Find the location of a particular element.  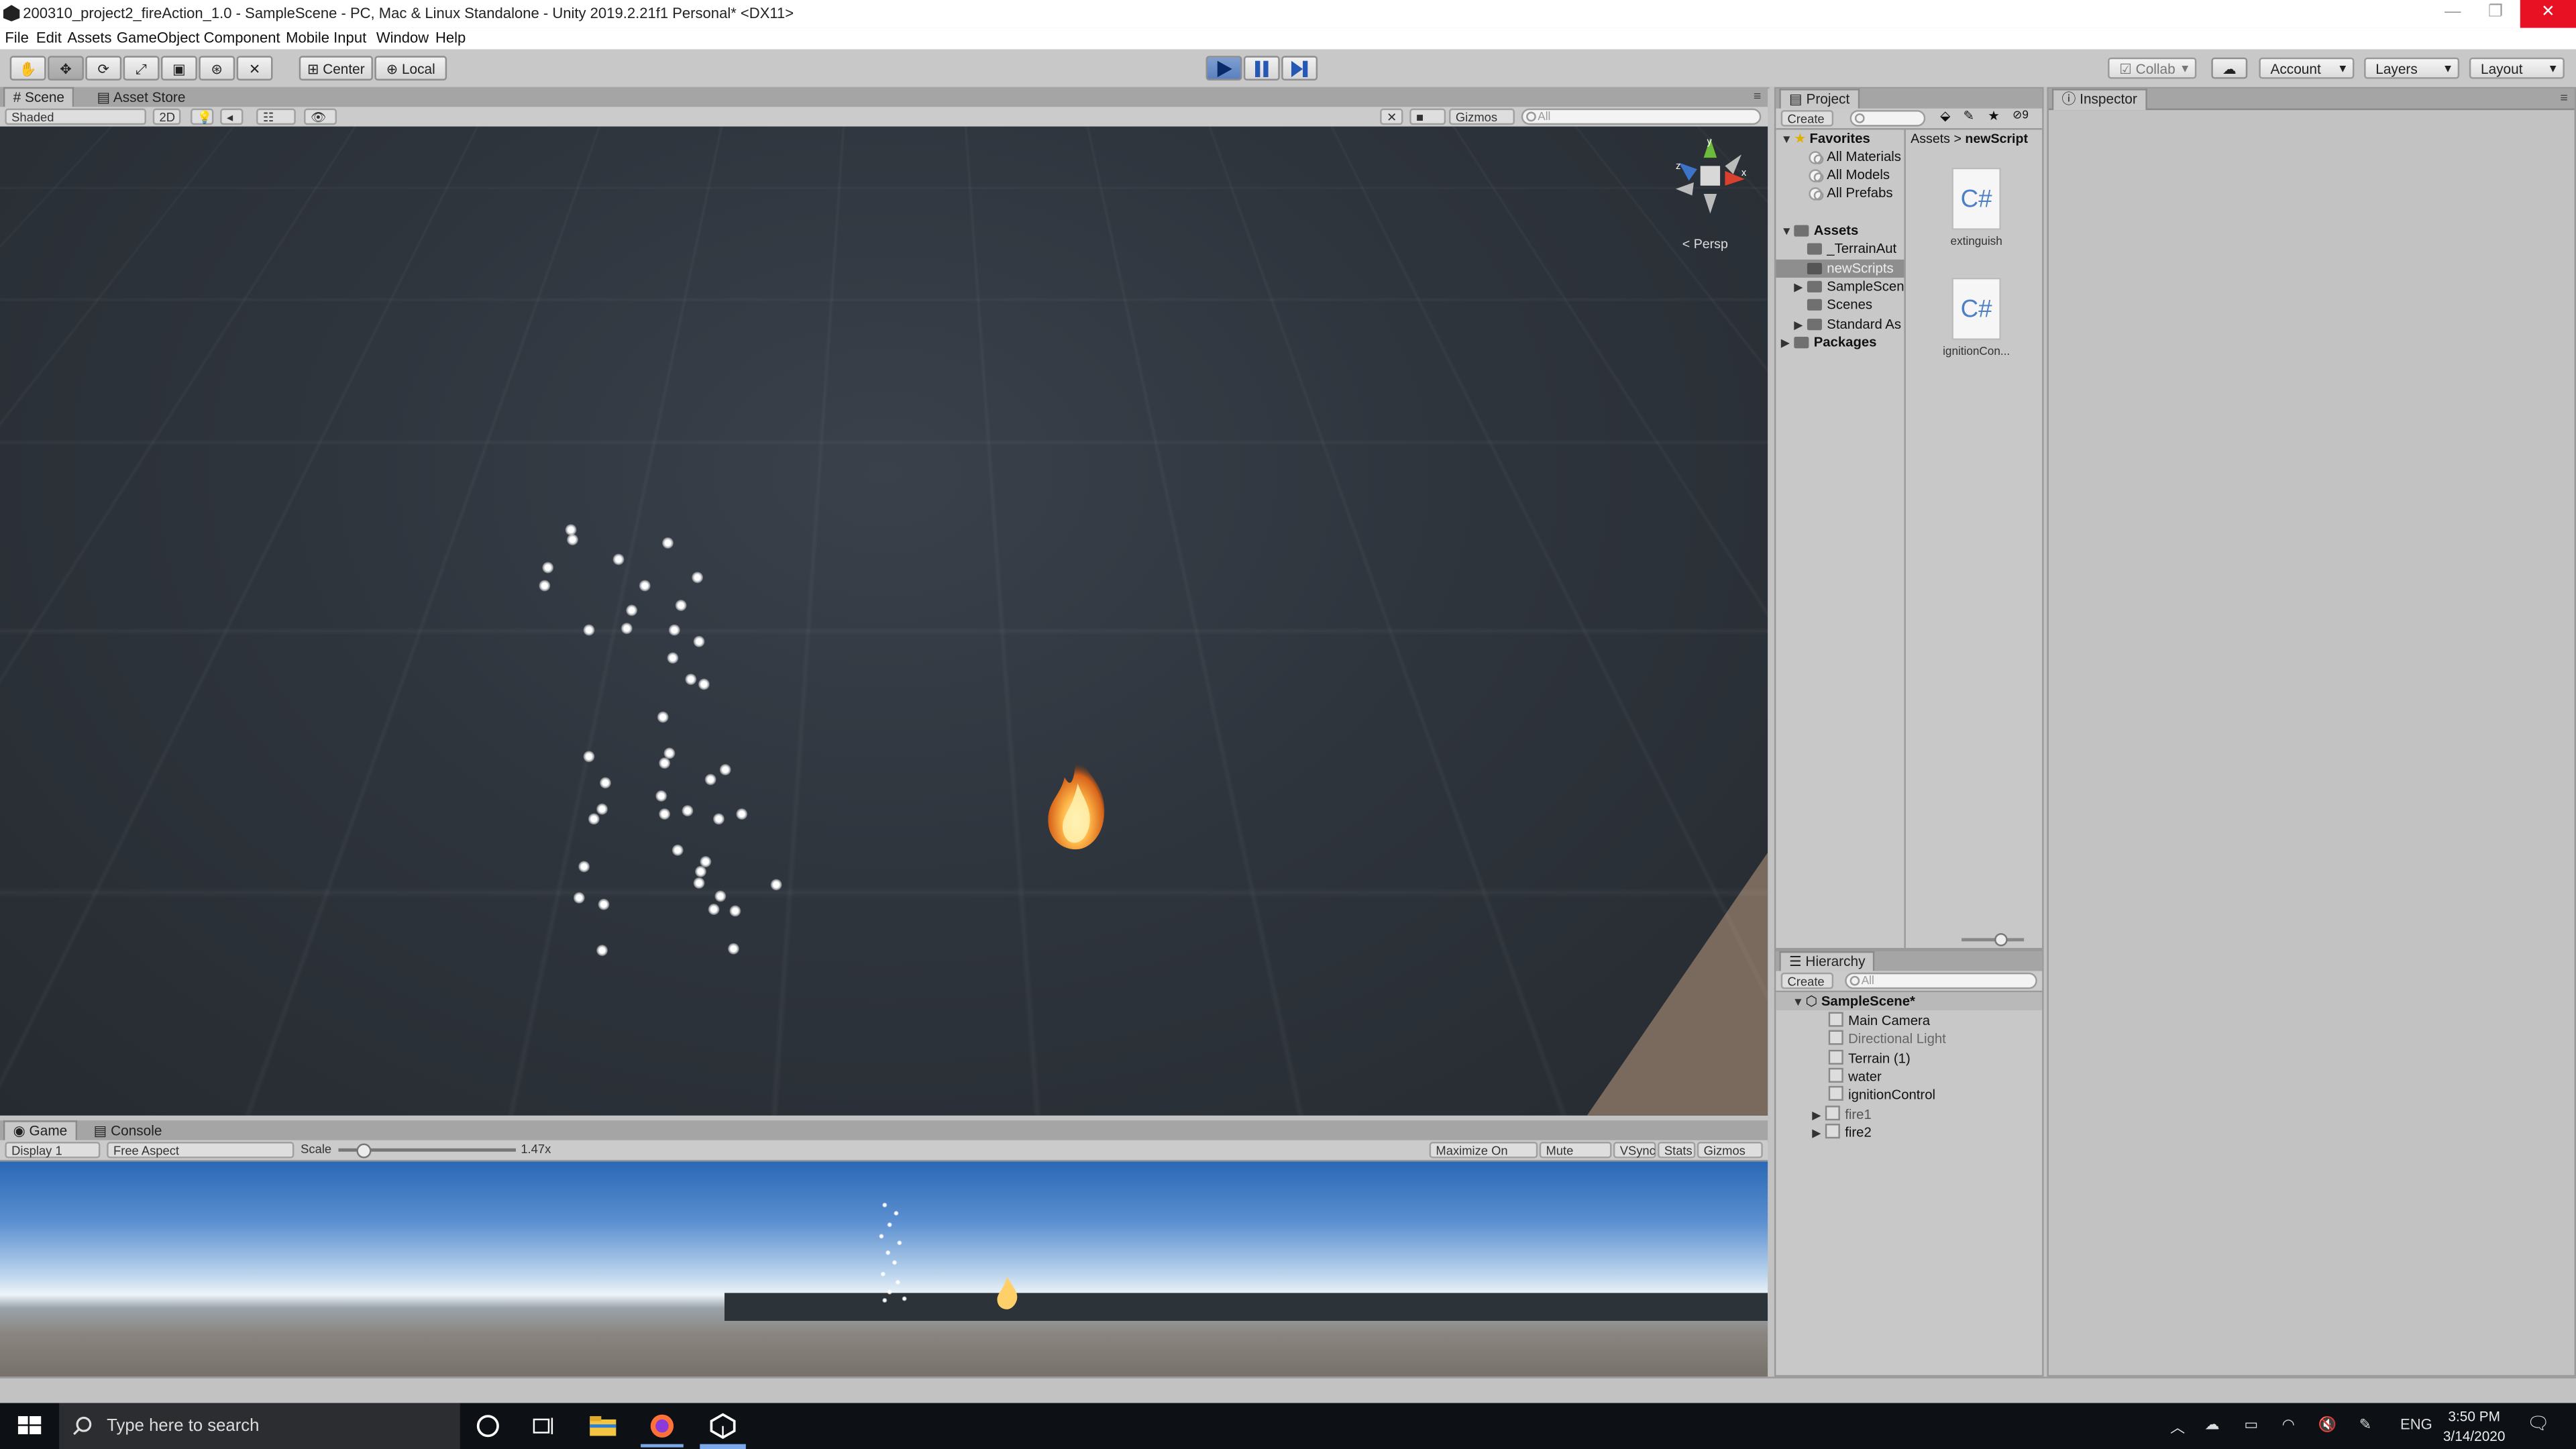

tab-project: ▤ Project is located at coordinates (1819, 100).